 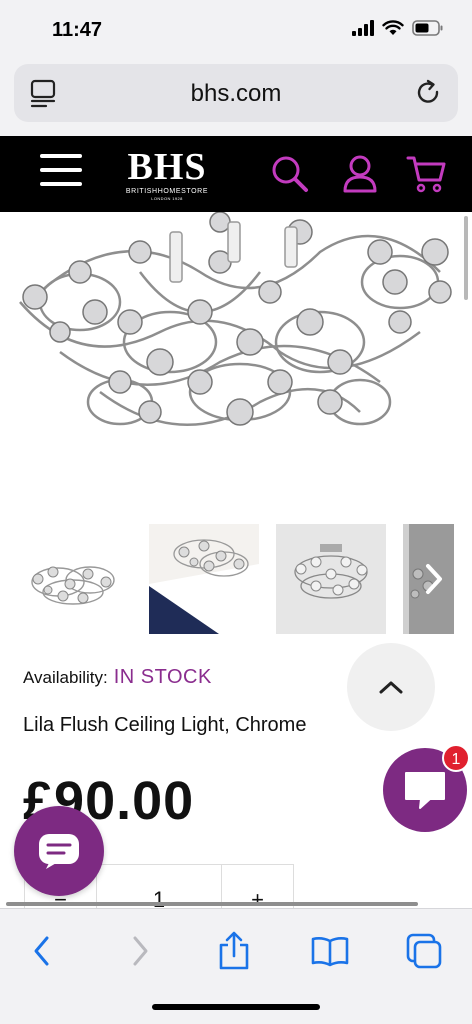 I want to click on wifi-icon, so click(x=393, y=27).